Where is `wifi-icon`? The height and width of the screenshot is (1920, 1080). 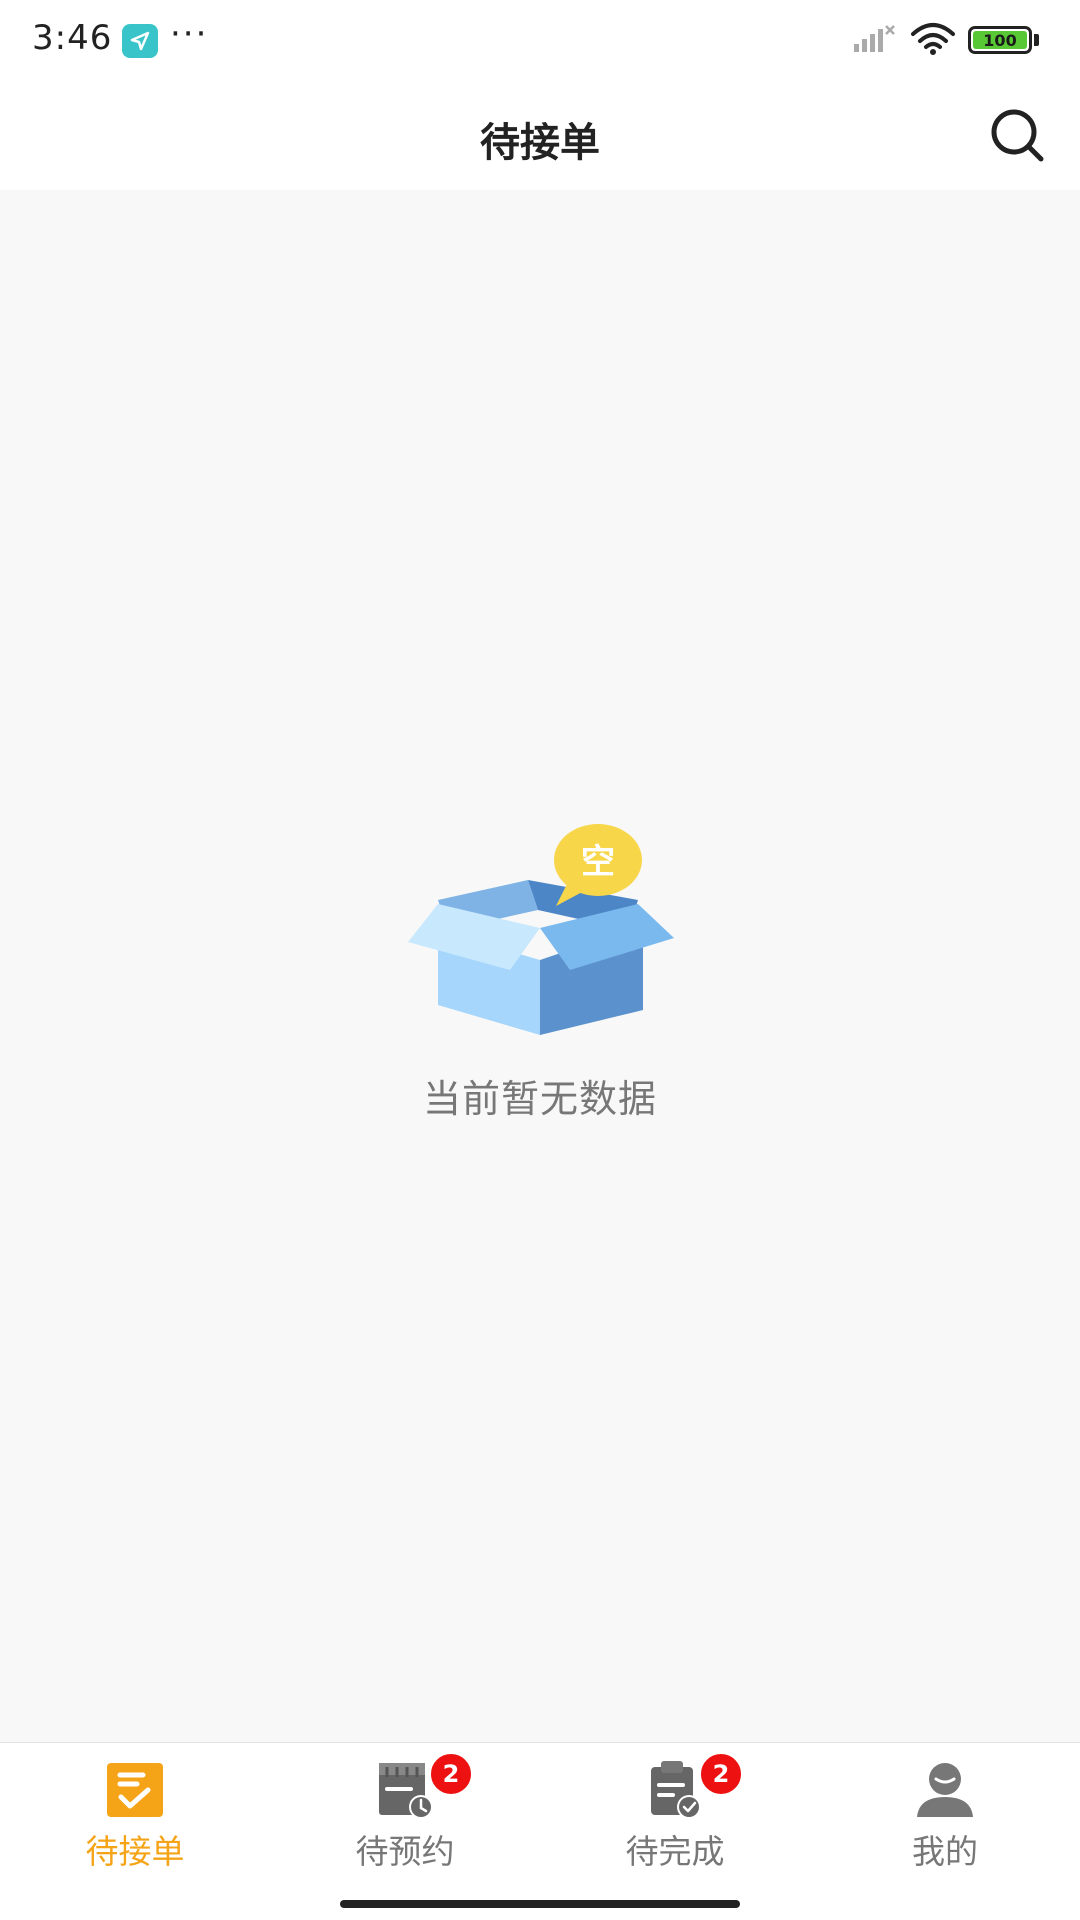
wifi-icon is located at coordinates (933, 41).